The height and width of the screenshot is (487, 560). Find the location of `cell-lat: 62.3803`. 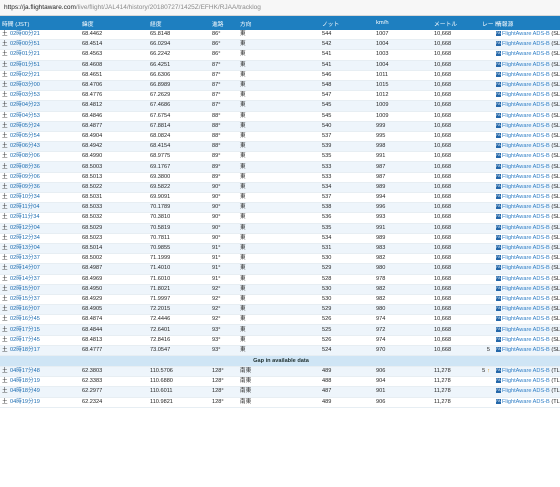

cell-lat: 62.3803 is located at coordinates (114, 372).